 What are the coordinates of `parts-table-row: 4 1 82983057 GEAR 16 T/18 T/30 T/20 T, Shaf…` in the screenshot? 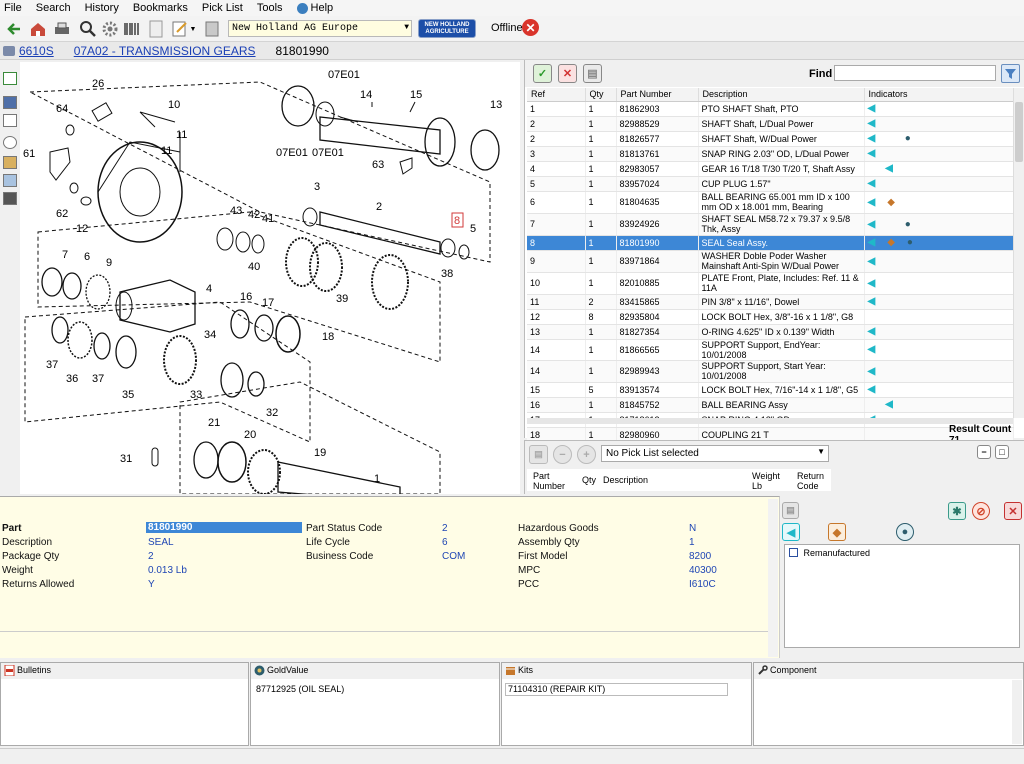 It's located at (770, 169).